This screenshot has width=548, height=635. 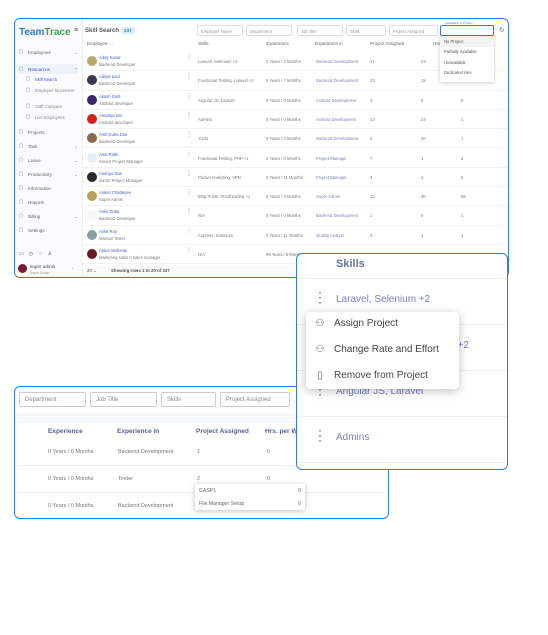 What do you see at coordinates (320, 323) in the screenshot?
I see `user-check-icon: ⚇` at bounding box center [320, 323].